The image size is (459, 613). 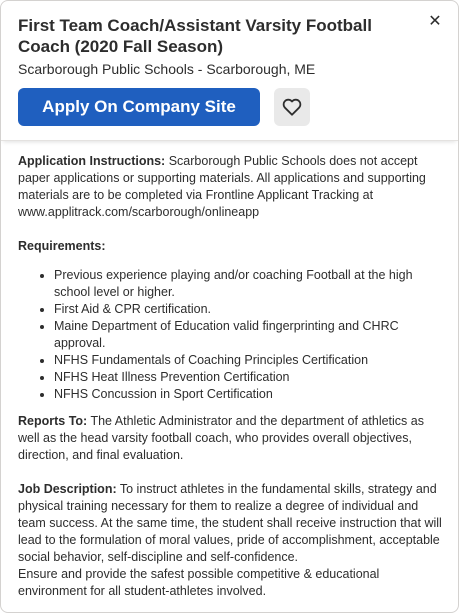 I want to click on save-job-button, so click(x=292, y=107).